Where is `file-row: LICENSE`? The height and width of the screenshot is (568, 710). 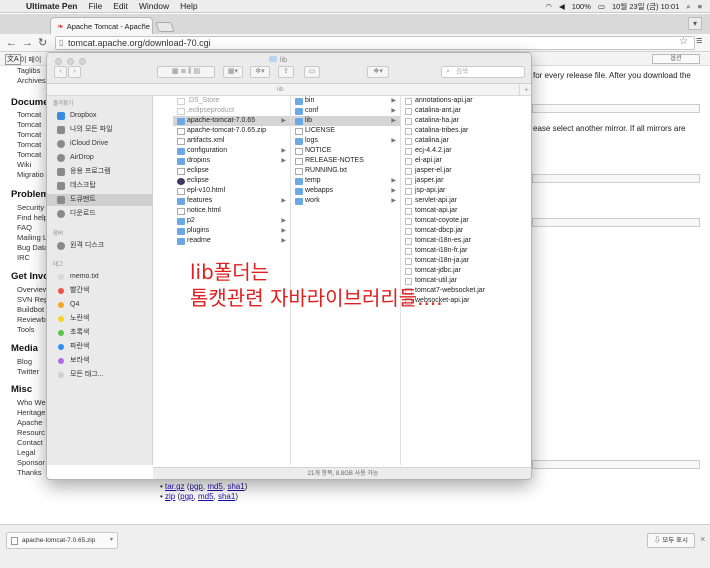 file-row: LICENSE is located at coordinates (345, 131).